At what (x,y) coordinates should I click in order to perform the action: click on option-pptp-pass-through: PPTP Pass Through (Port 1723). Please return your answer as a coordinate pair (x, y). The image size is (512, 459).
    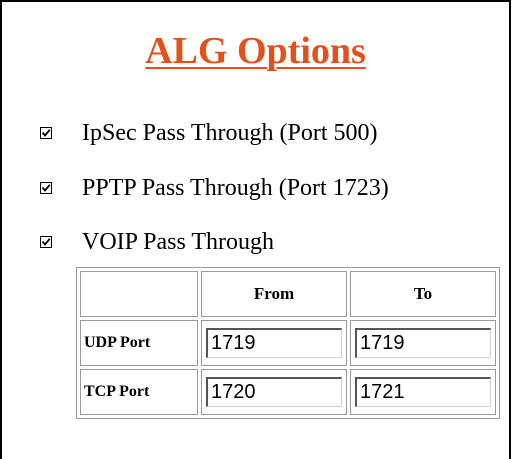
    Looking at the image, I should click on (214, 188).